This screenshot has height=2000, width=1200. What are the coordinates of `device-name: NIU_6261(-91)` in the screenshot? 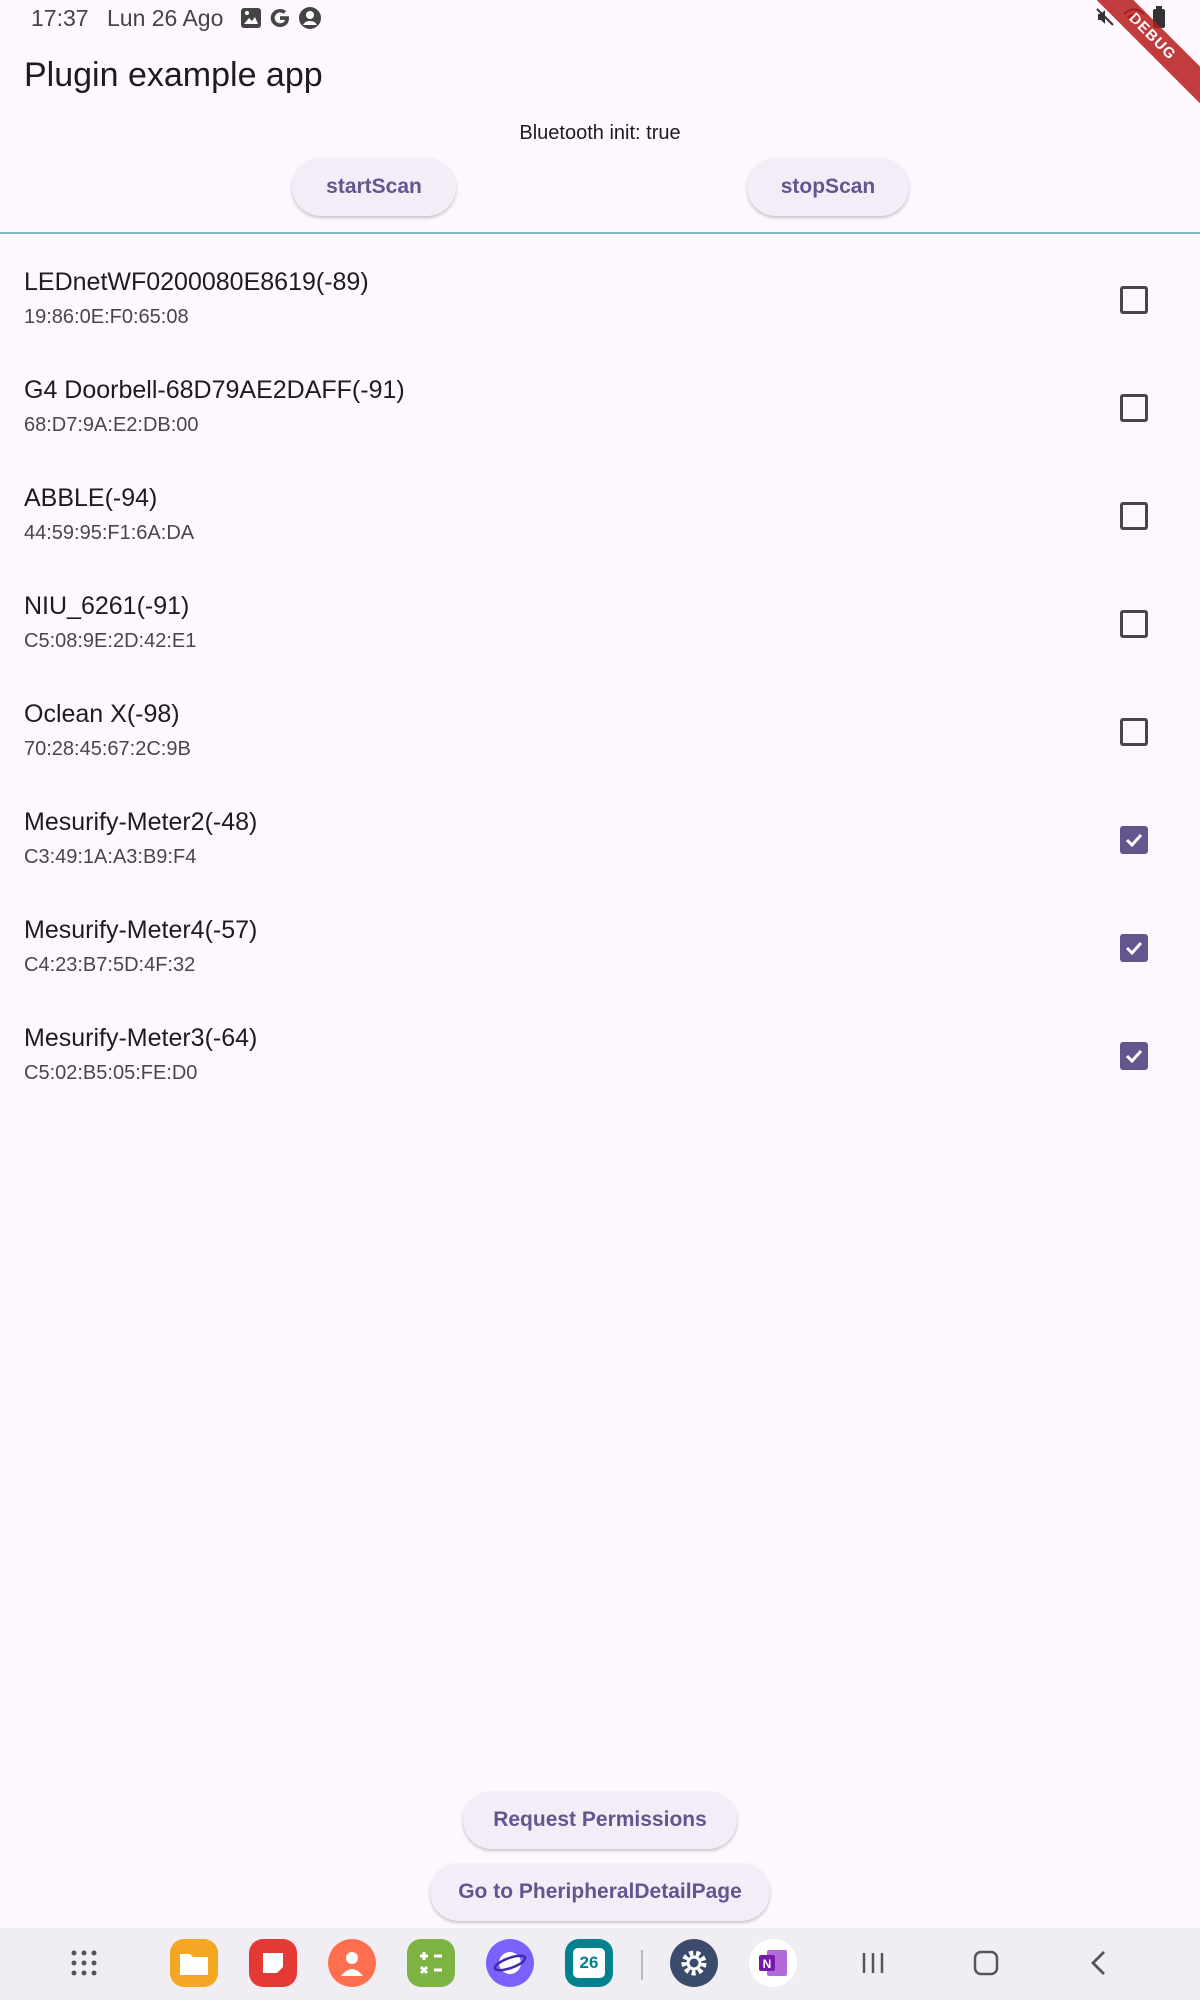 It's located at (107, 606).